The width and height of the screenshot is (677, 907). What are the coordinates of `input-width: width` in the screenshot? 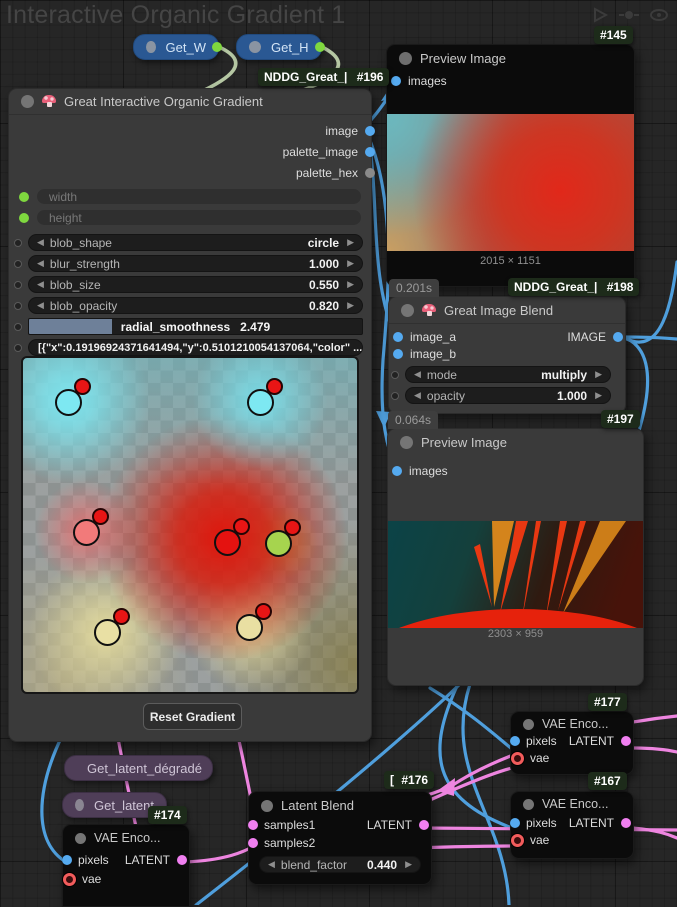 It's located at (190, 196).